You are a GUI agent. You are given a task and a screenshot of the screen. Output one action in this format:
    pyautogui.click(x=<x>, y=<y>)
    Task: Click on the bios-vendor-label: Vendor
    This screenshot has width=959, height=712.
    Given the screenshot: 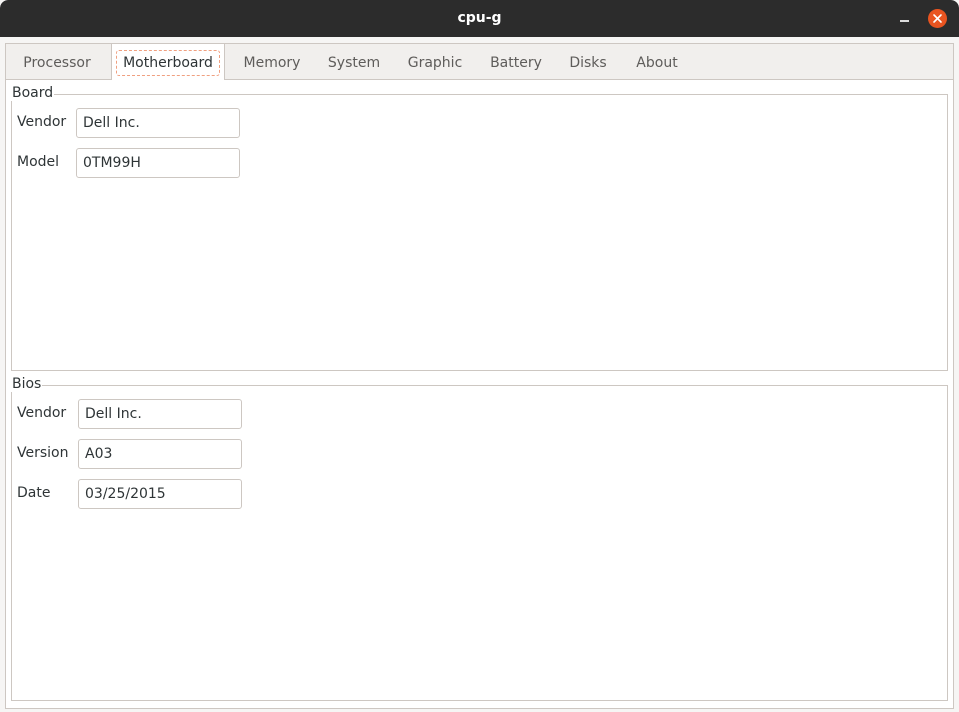 What is the action you would take?
    pyautogui.click(x=42, y=413)
    